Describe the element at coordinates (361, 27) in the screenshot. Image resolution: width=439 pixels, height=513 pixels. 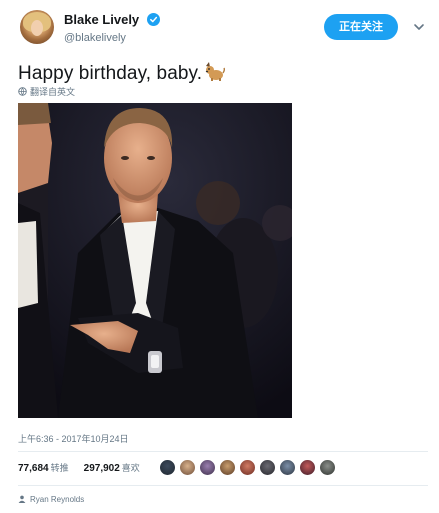
I see `following-button: 正在关注` at that location.